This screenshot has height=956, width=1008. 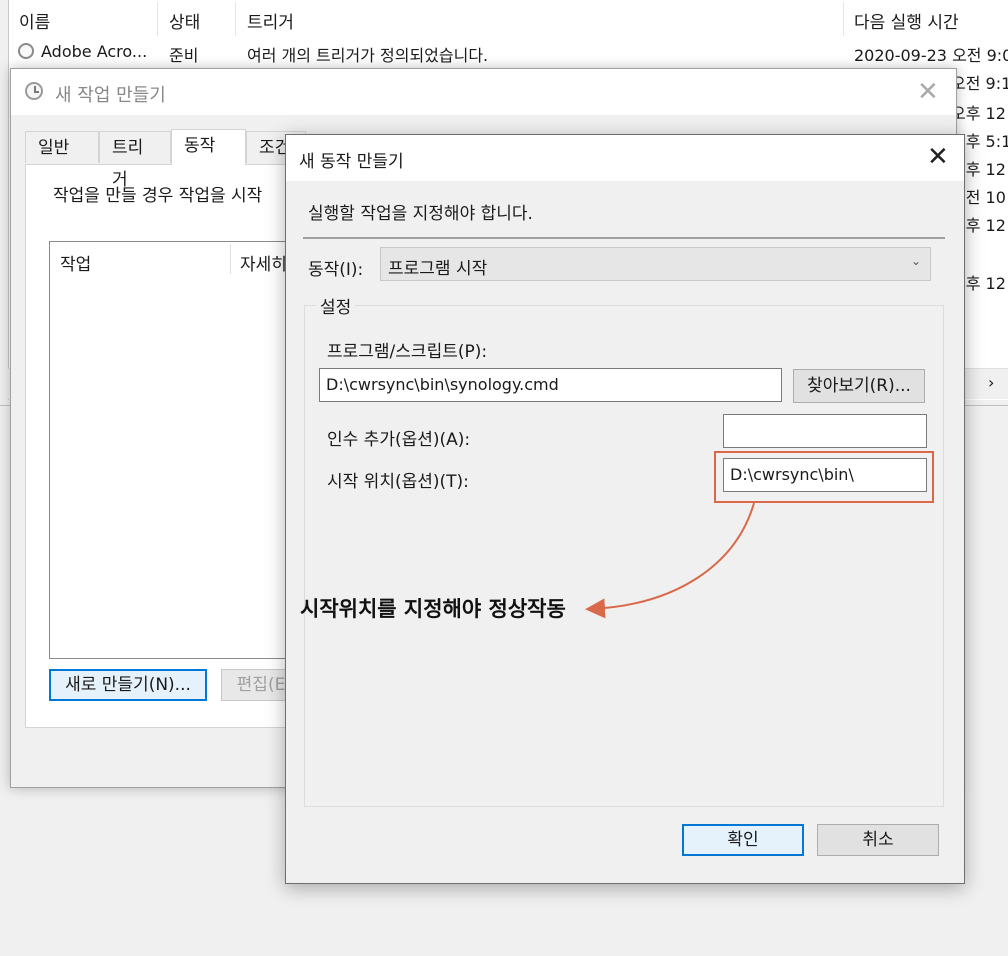 I want to click on task-status-cell: 준비, so click(x=183, y=54).